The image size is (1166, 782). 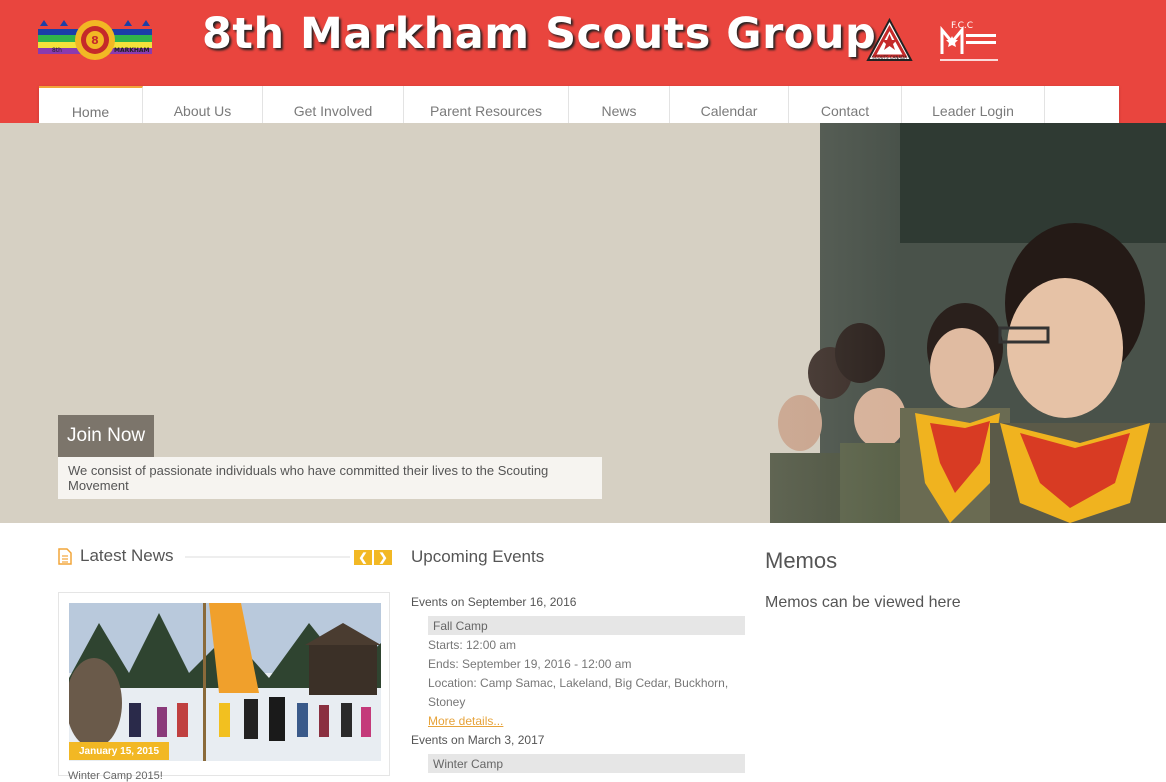 I want to click on upcoming-events-title: Upcoming Events, so click(x=478, y=556).